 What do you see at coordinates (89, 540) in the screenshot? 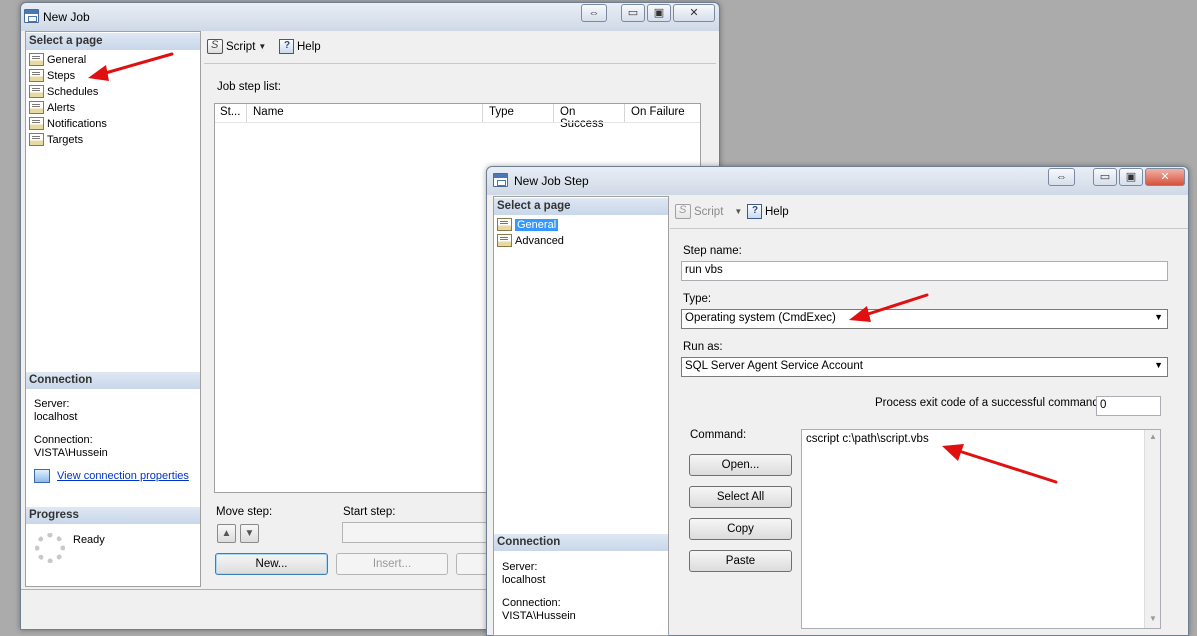
I see `progress-status: Ready` at bounding box center [89, 540].